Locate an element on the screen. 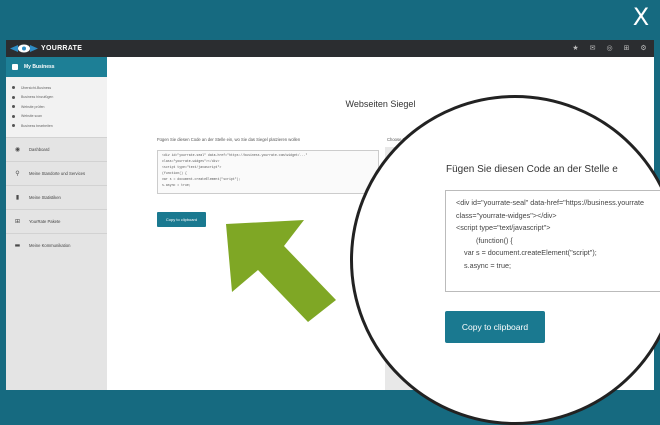  sidebar-item-dashboard: ◉ Dashboard is located at coordinates (56, 148).